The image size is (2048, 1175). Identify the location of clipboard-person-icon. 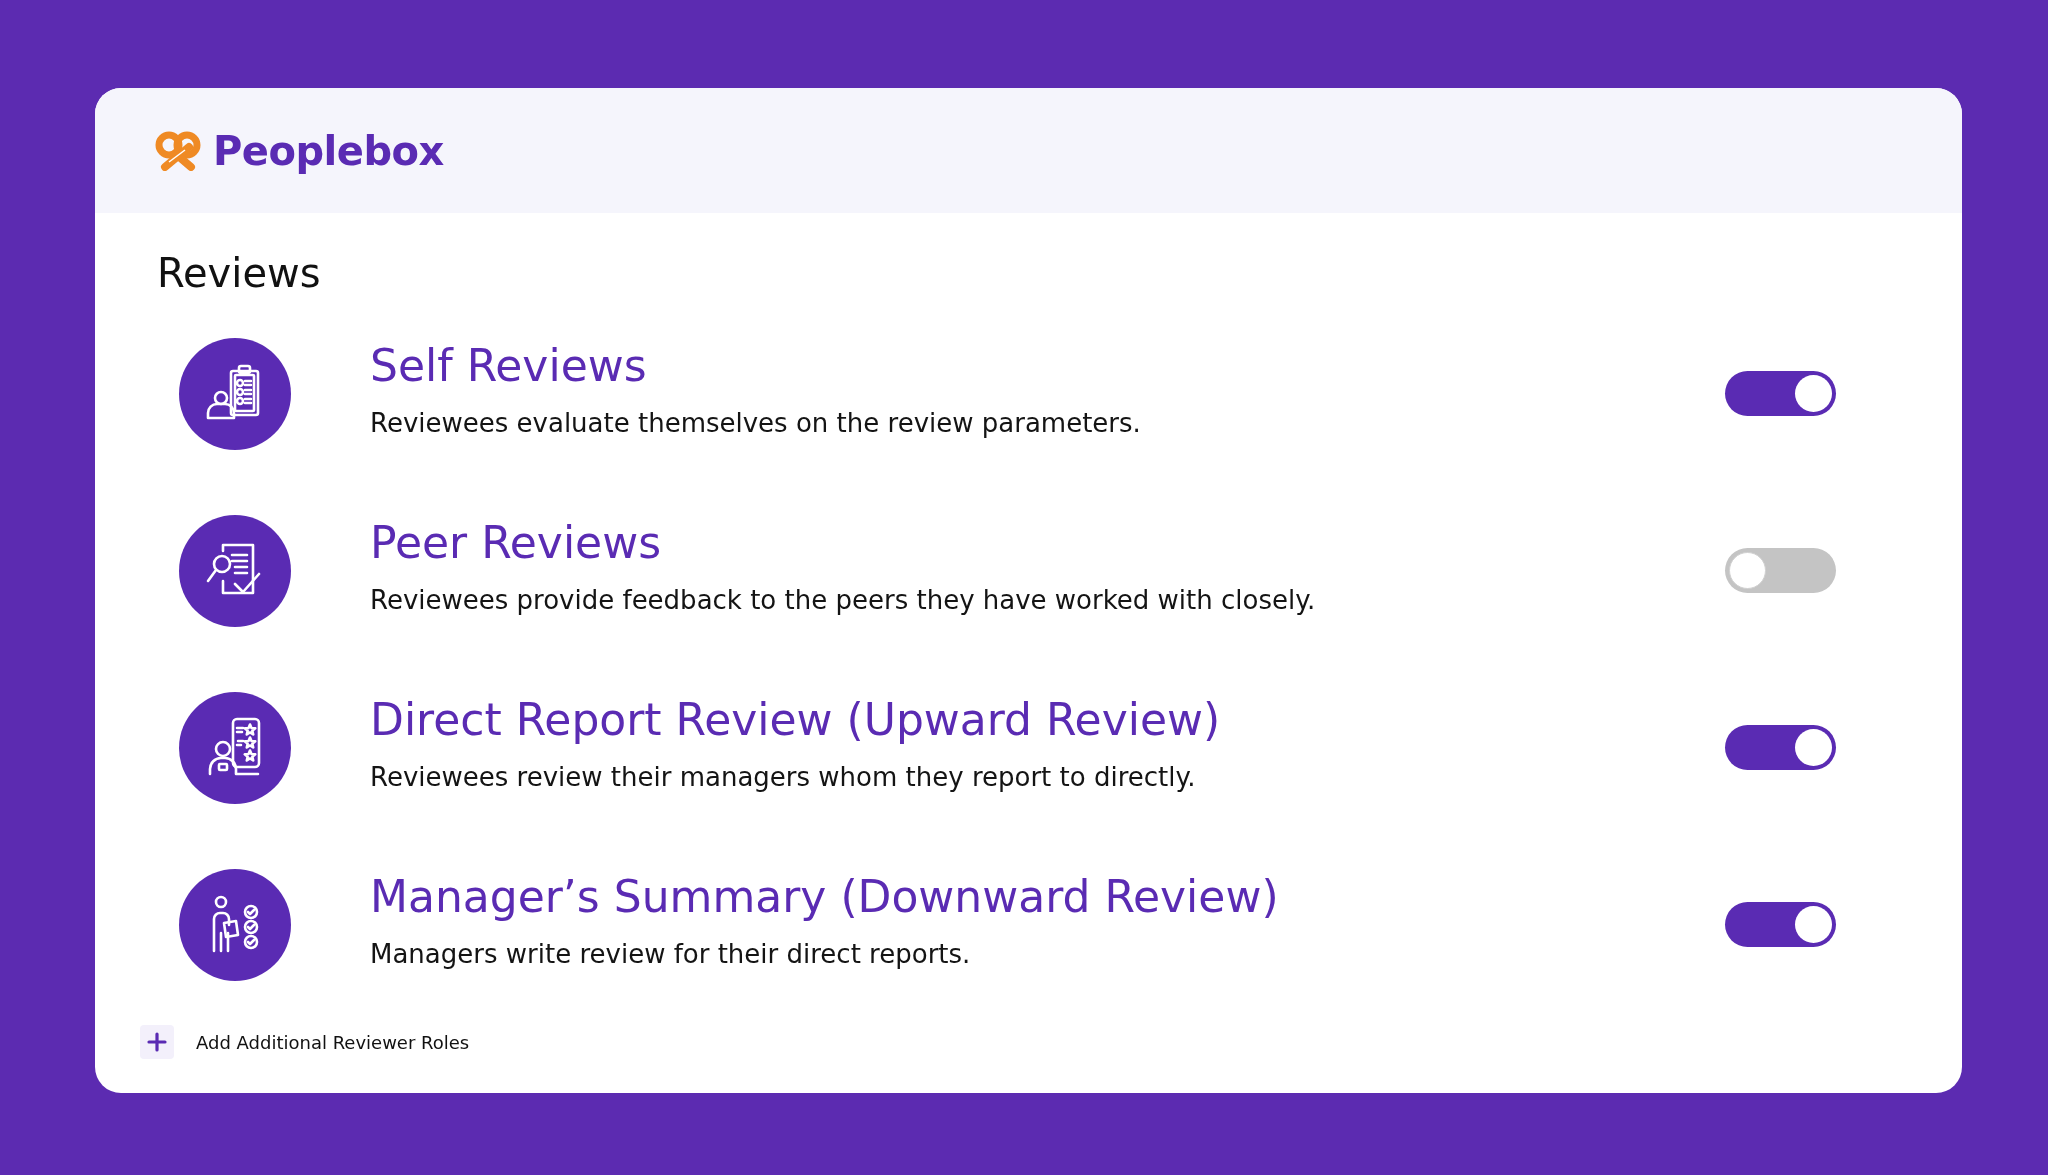
(235, 393).